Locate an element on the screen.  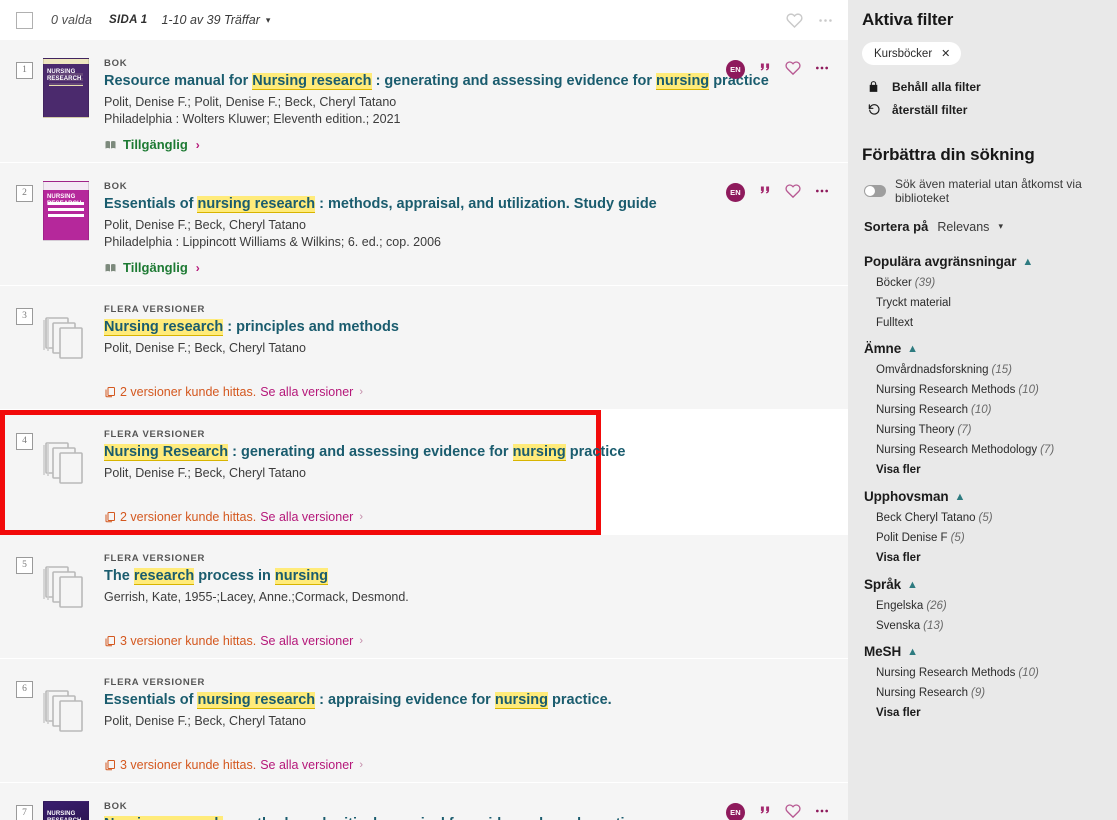
facet-item: Fulltext is located at coordinates (981, 323).